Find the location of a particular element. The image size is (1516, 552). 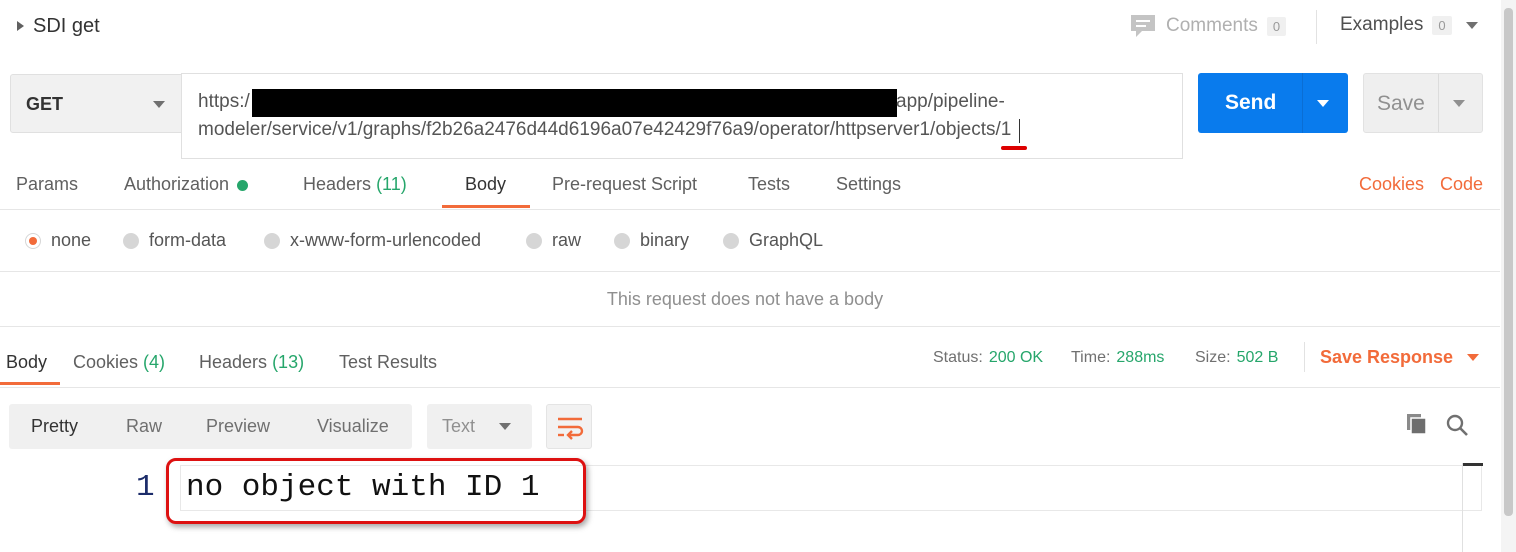

radio-label: binary is located at coordinates (665, 240).